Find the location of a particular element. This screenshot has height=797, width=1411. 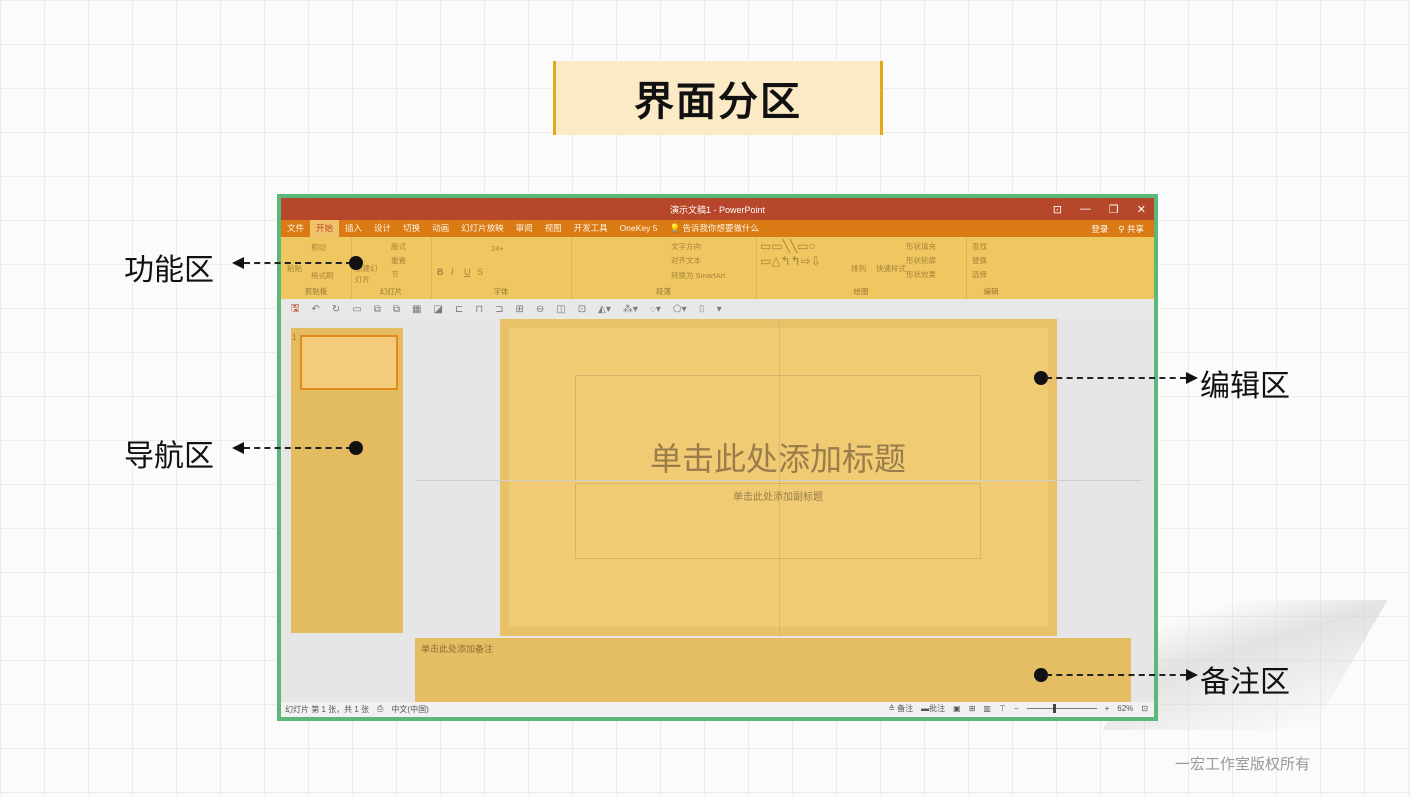

text-direction-button: 文字方向 is located at coordinates (686, 246).